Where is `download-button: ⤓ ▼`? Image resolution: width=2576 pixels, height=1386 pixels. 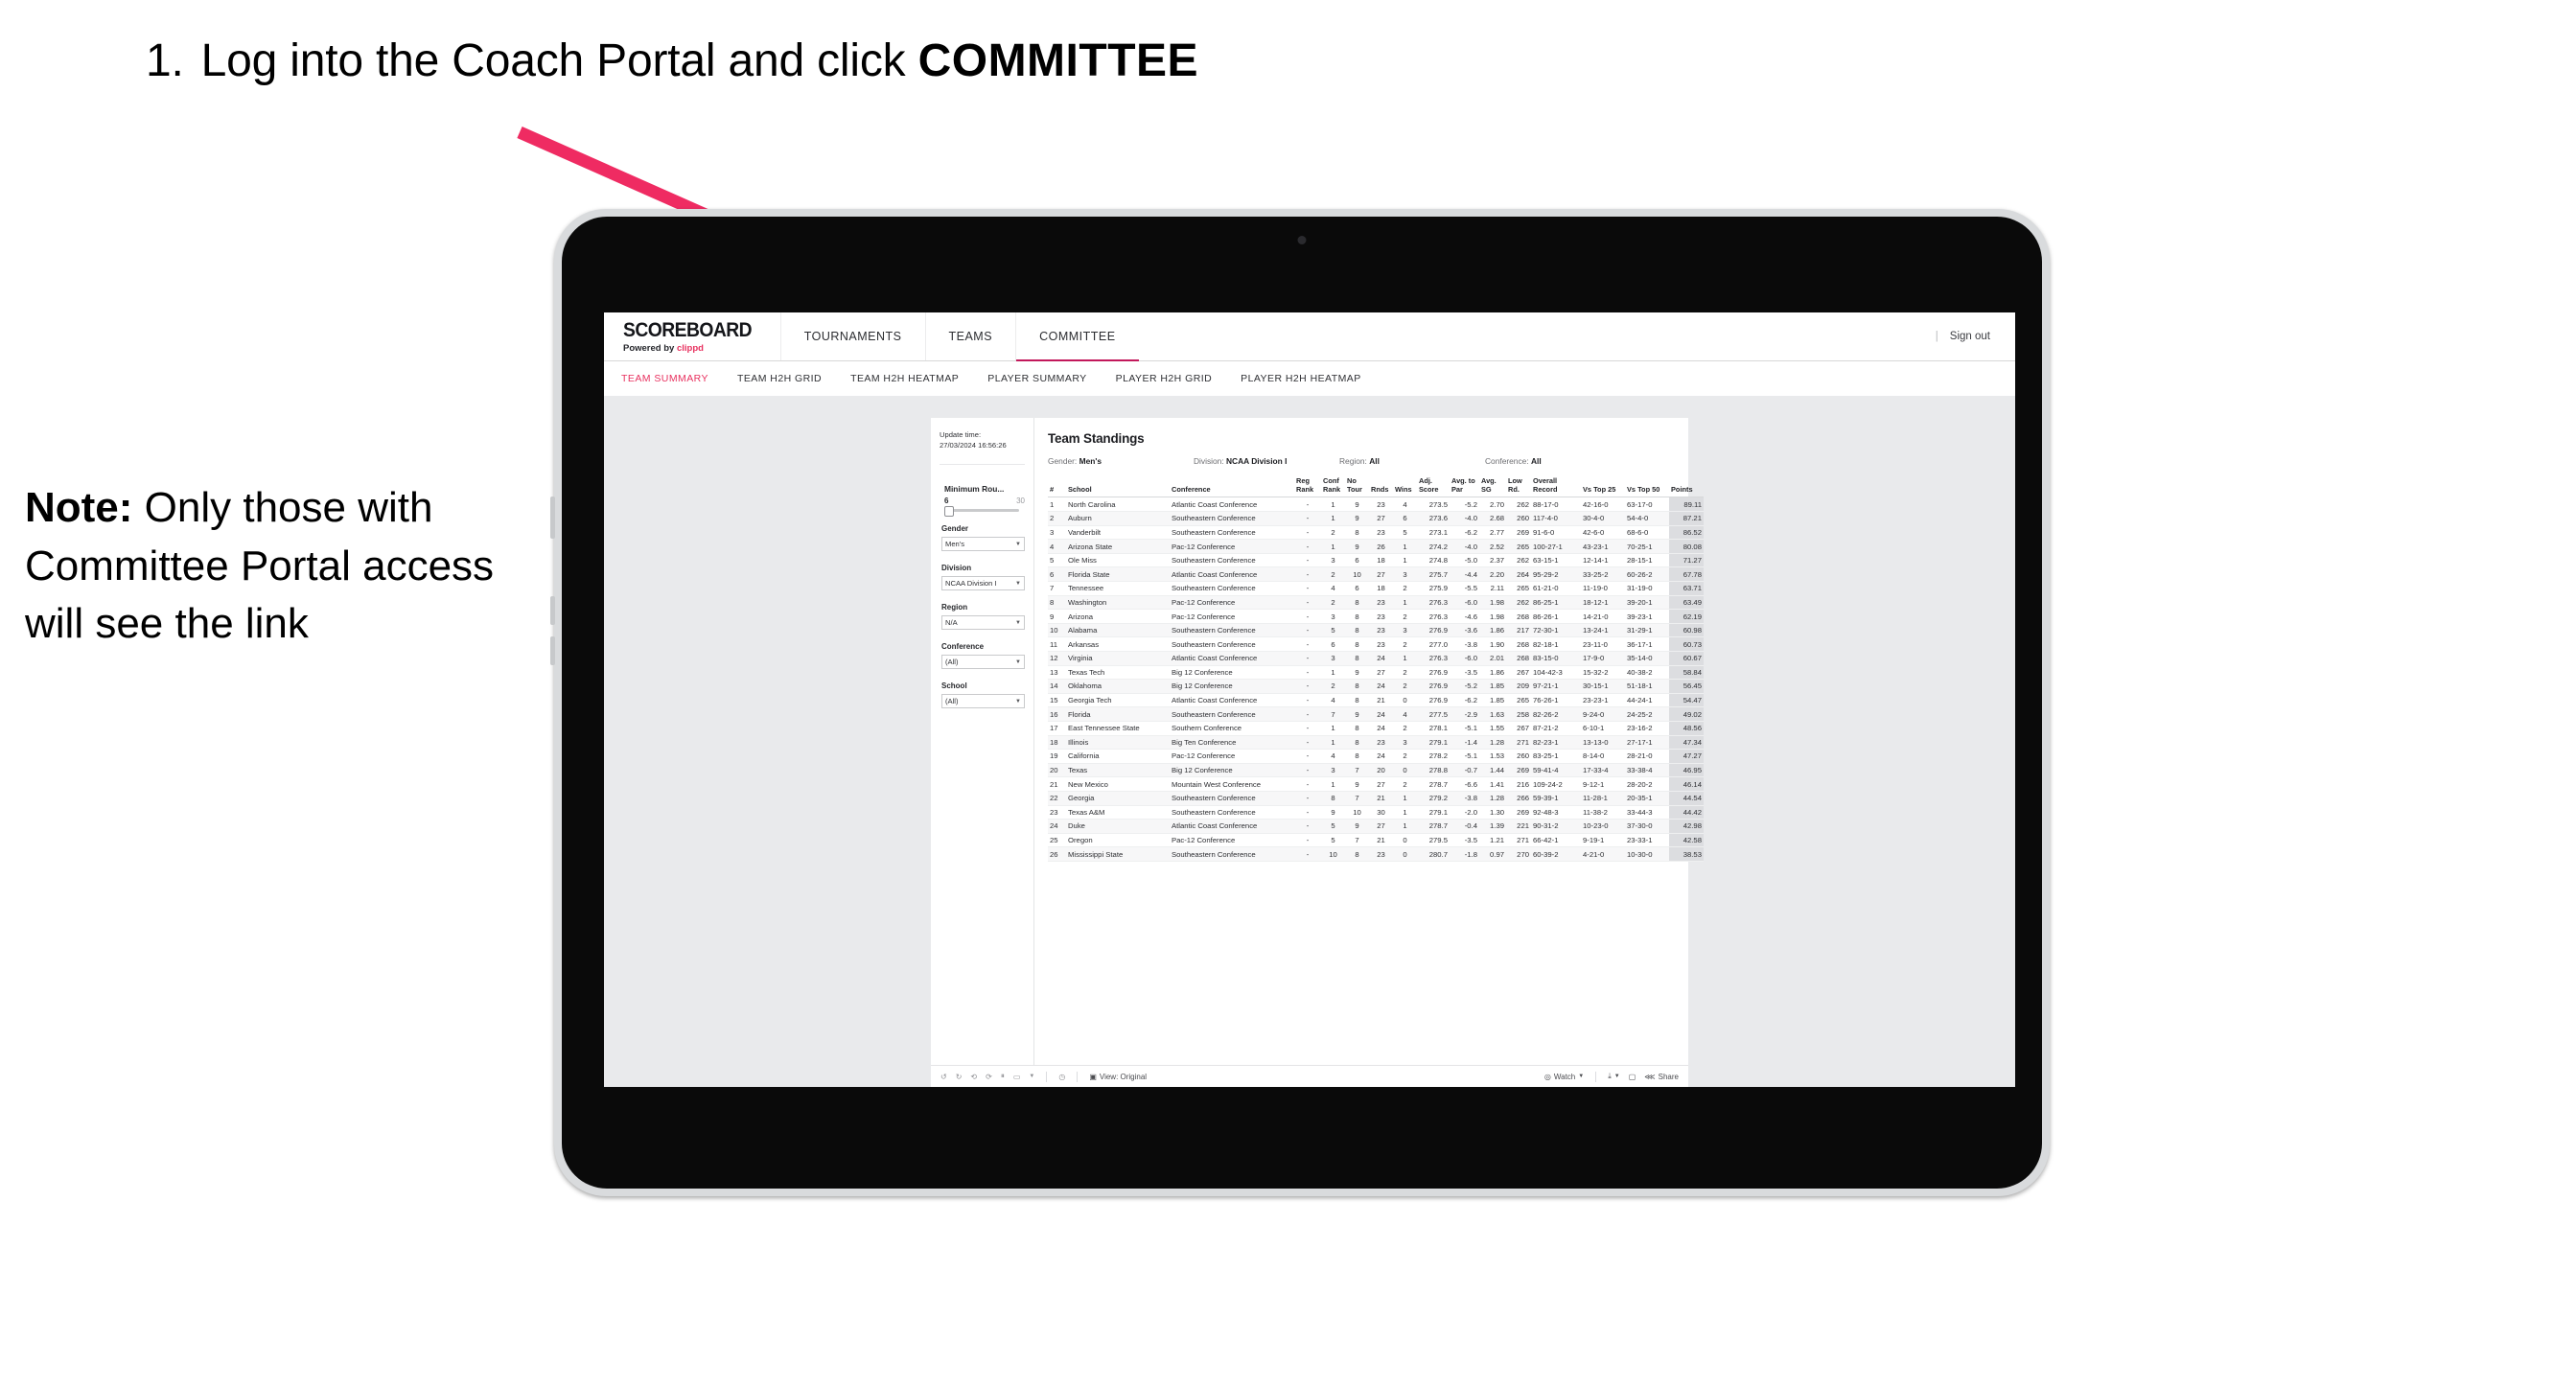
download-button: ⤓ ▼ is located at coordinates (1614, 1076).